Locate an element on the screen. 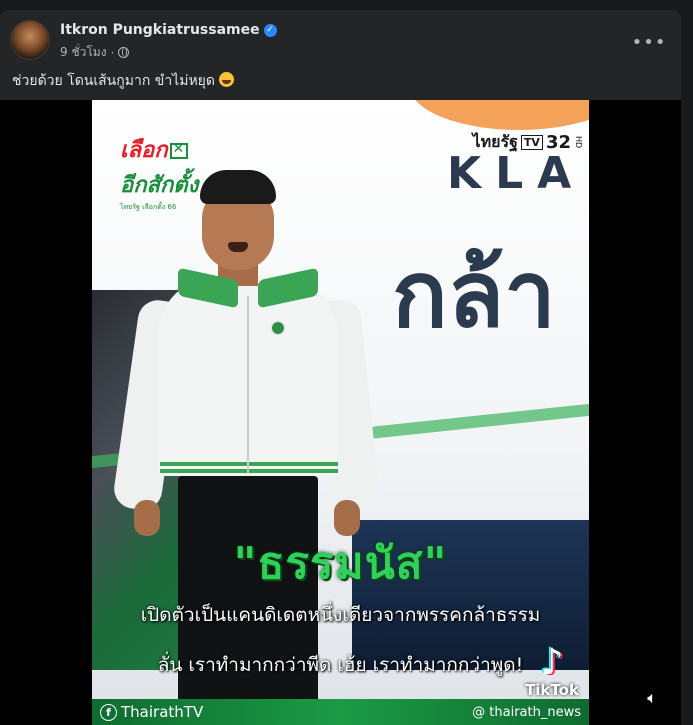 The height and width of the screenshot is (725, 693). speaker-muted-icon: 🔈︎ is located at coordinates (652, 697).